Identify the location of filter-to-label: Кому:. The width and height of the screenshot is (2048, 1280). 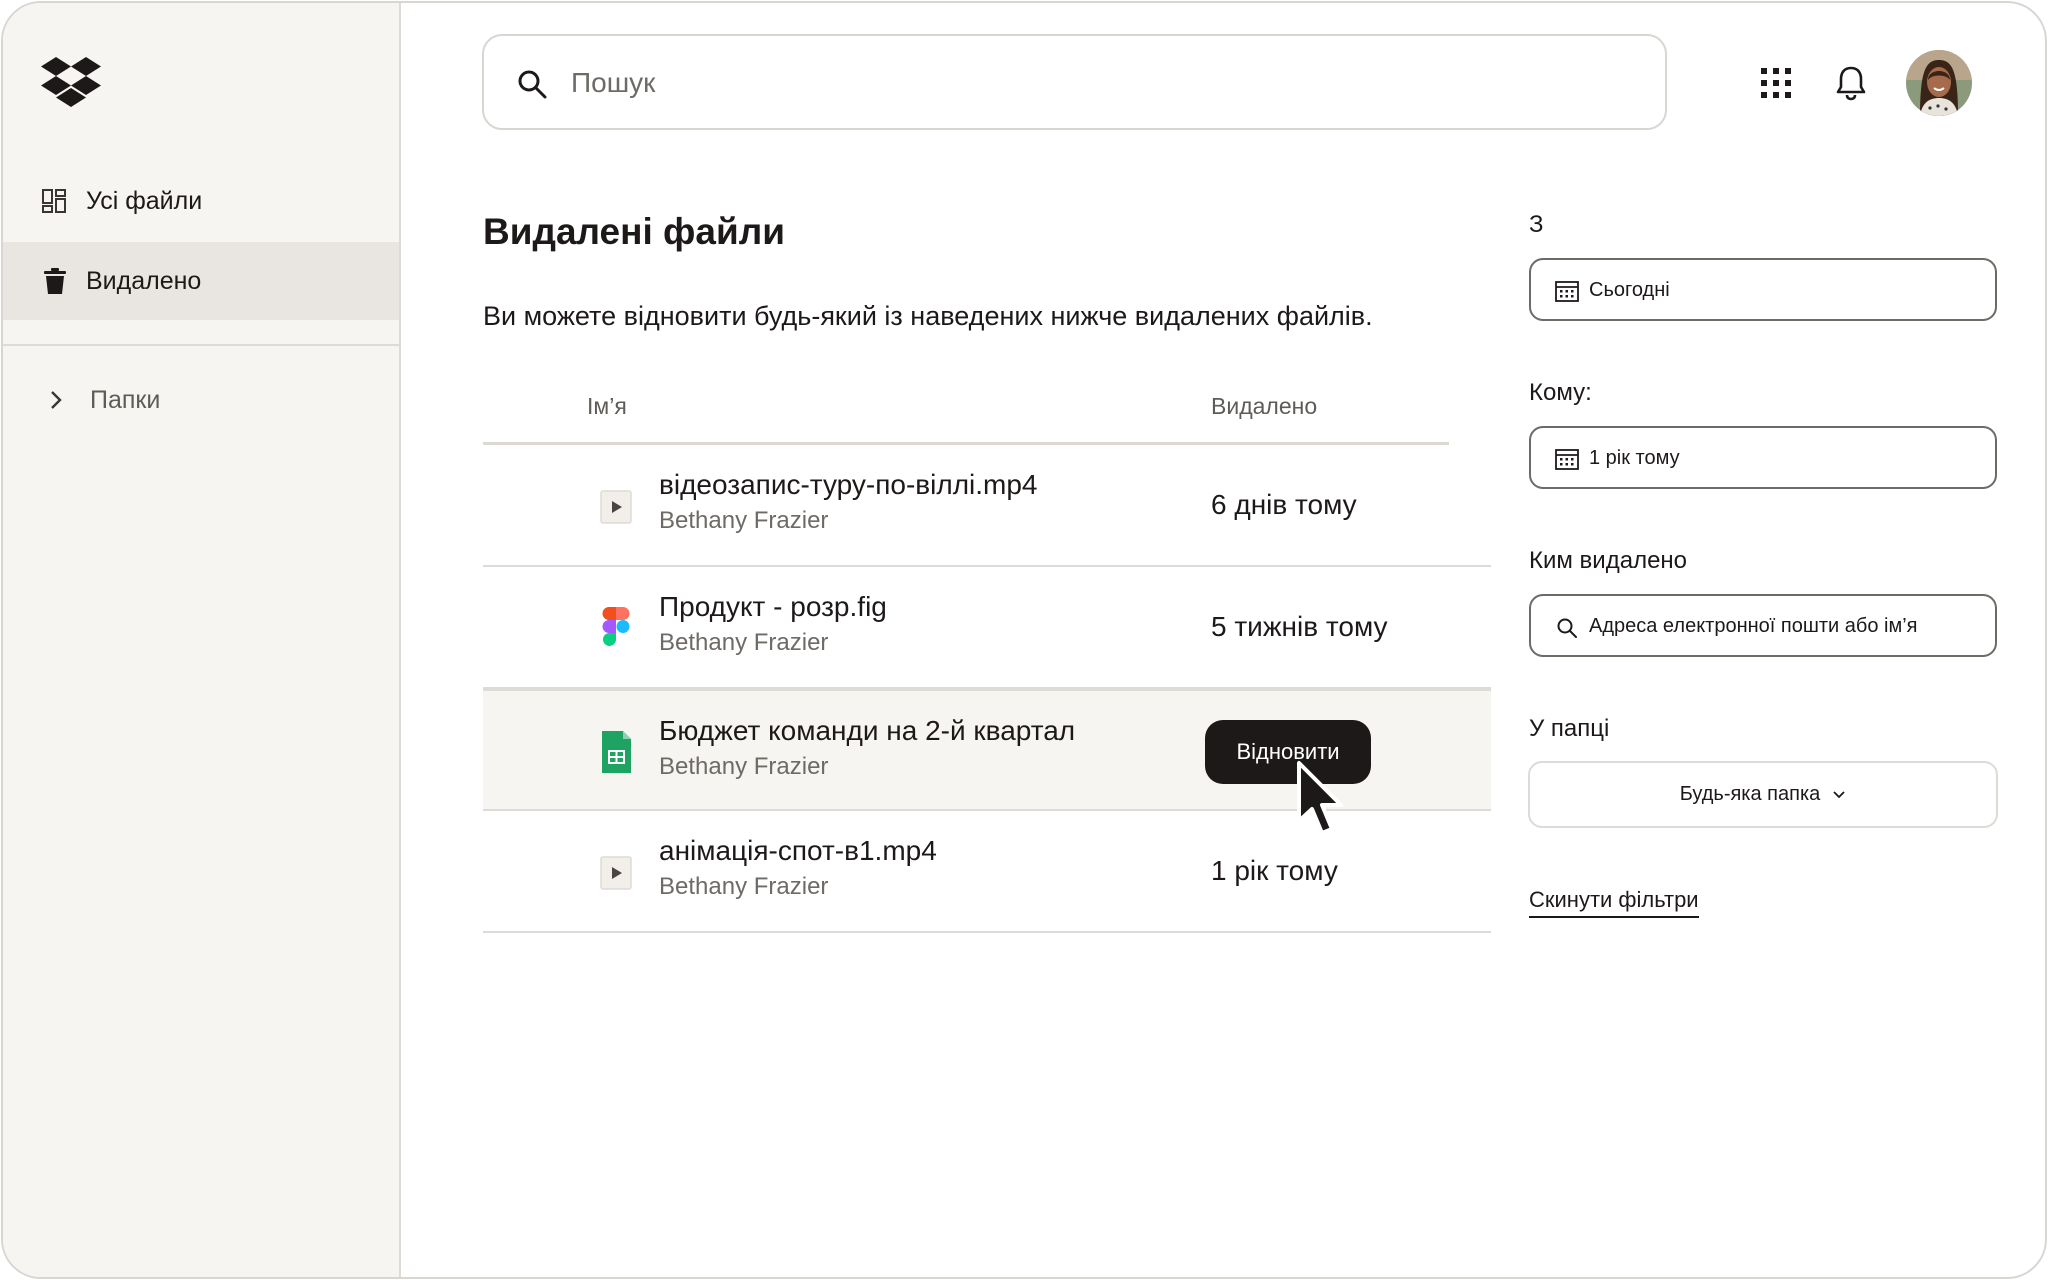
(1560, 392).